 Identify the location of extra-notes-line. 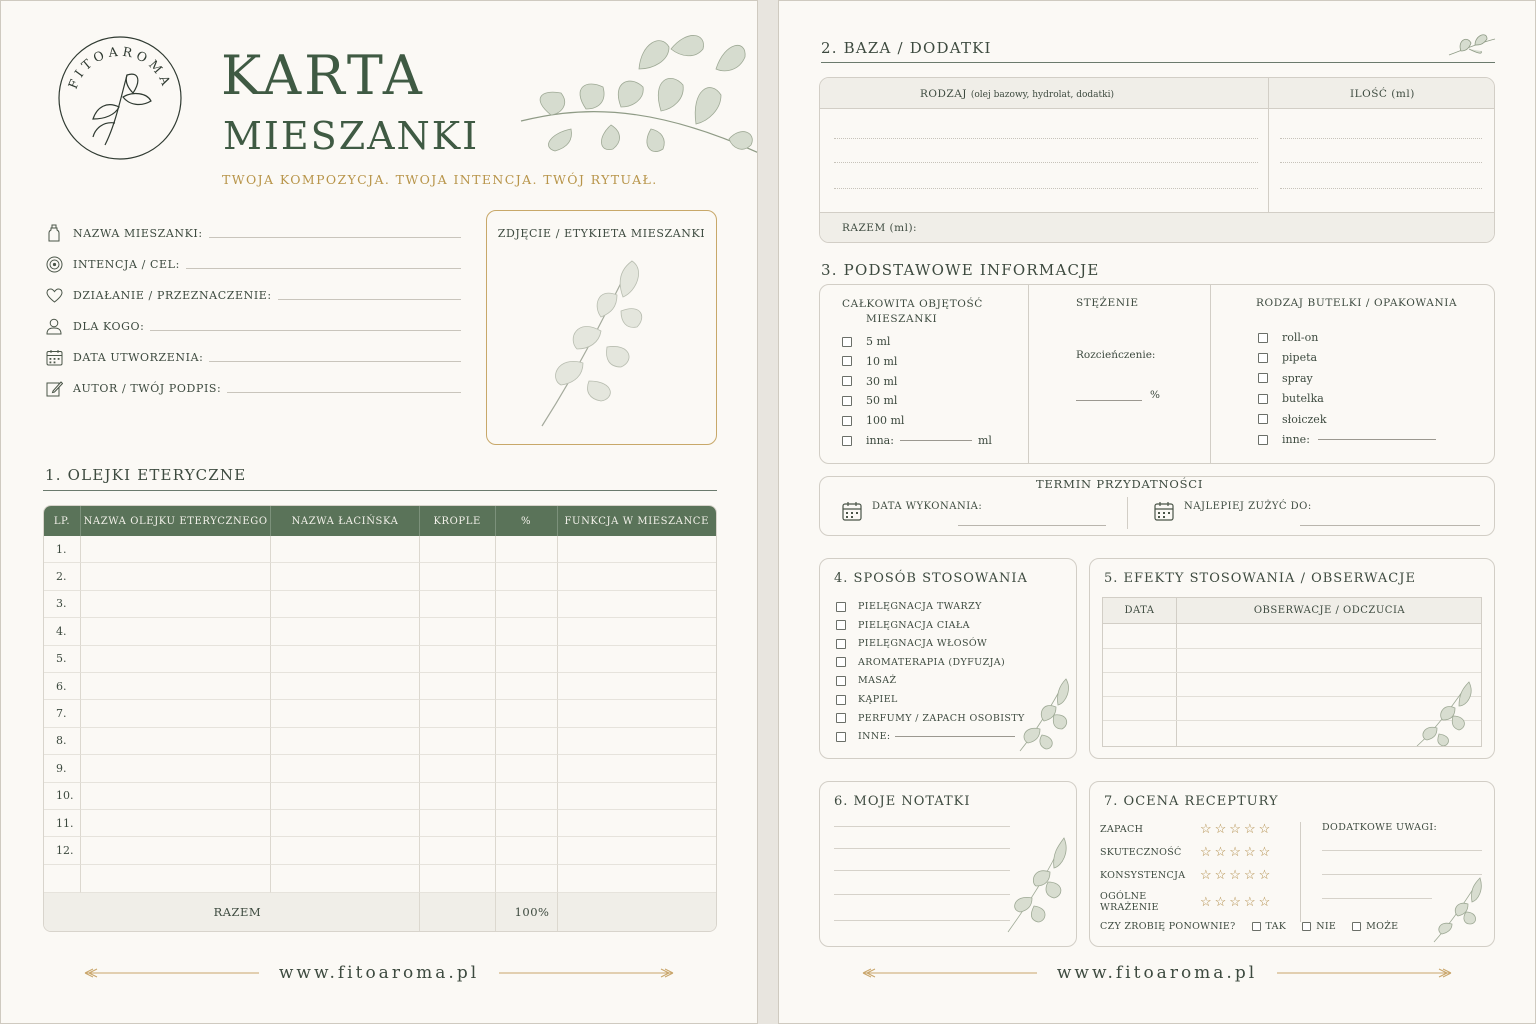
(1402, 850).